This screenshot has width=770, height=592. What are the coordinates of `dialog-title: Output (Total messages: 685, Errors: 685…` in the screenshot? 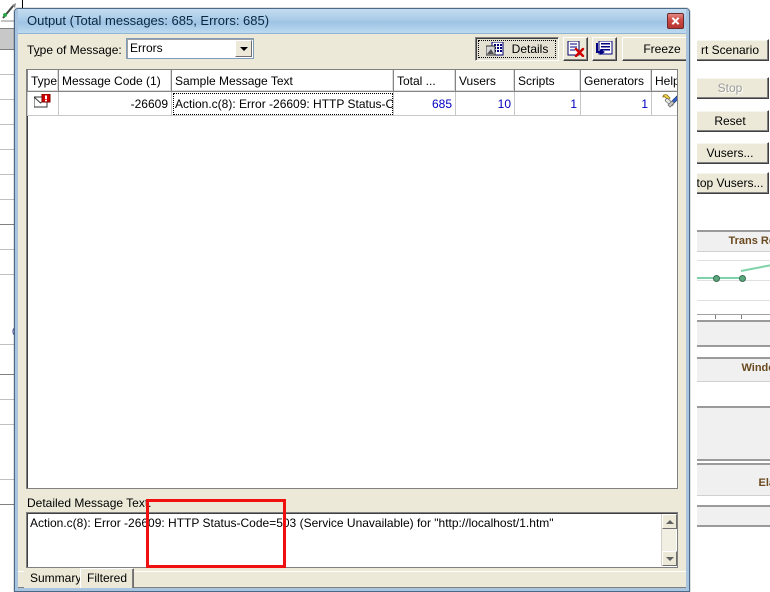 It's located at (148, 20).